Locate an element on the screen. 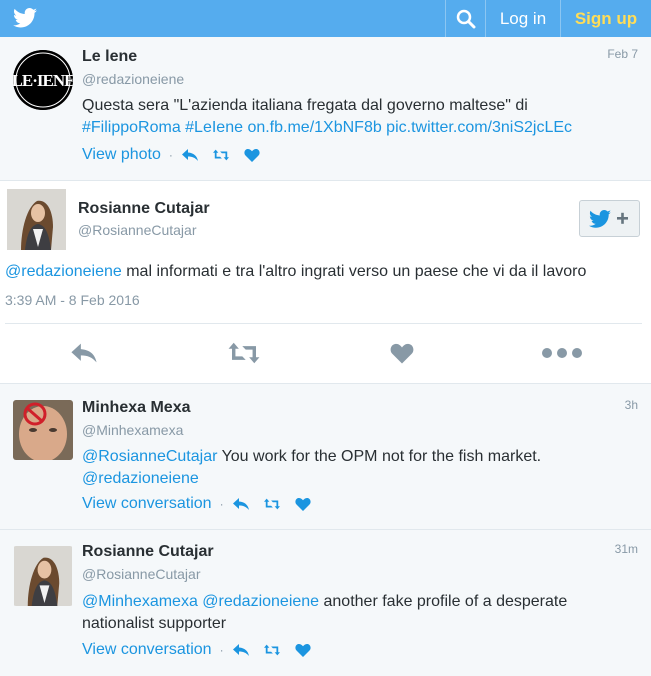  author-name: Minhexa Mexa is located at coordinates (136, 408).